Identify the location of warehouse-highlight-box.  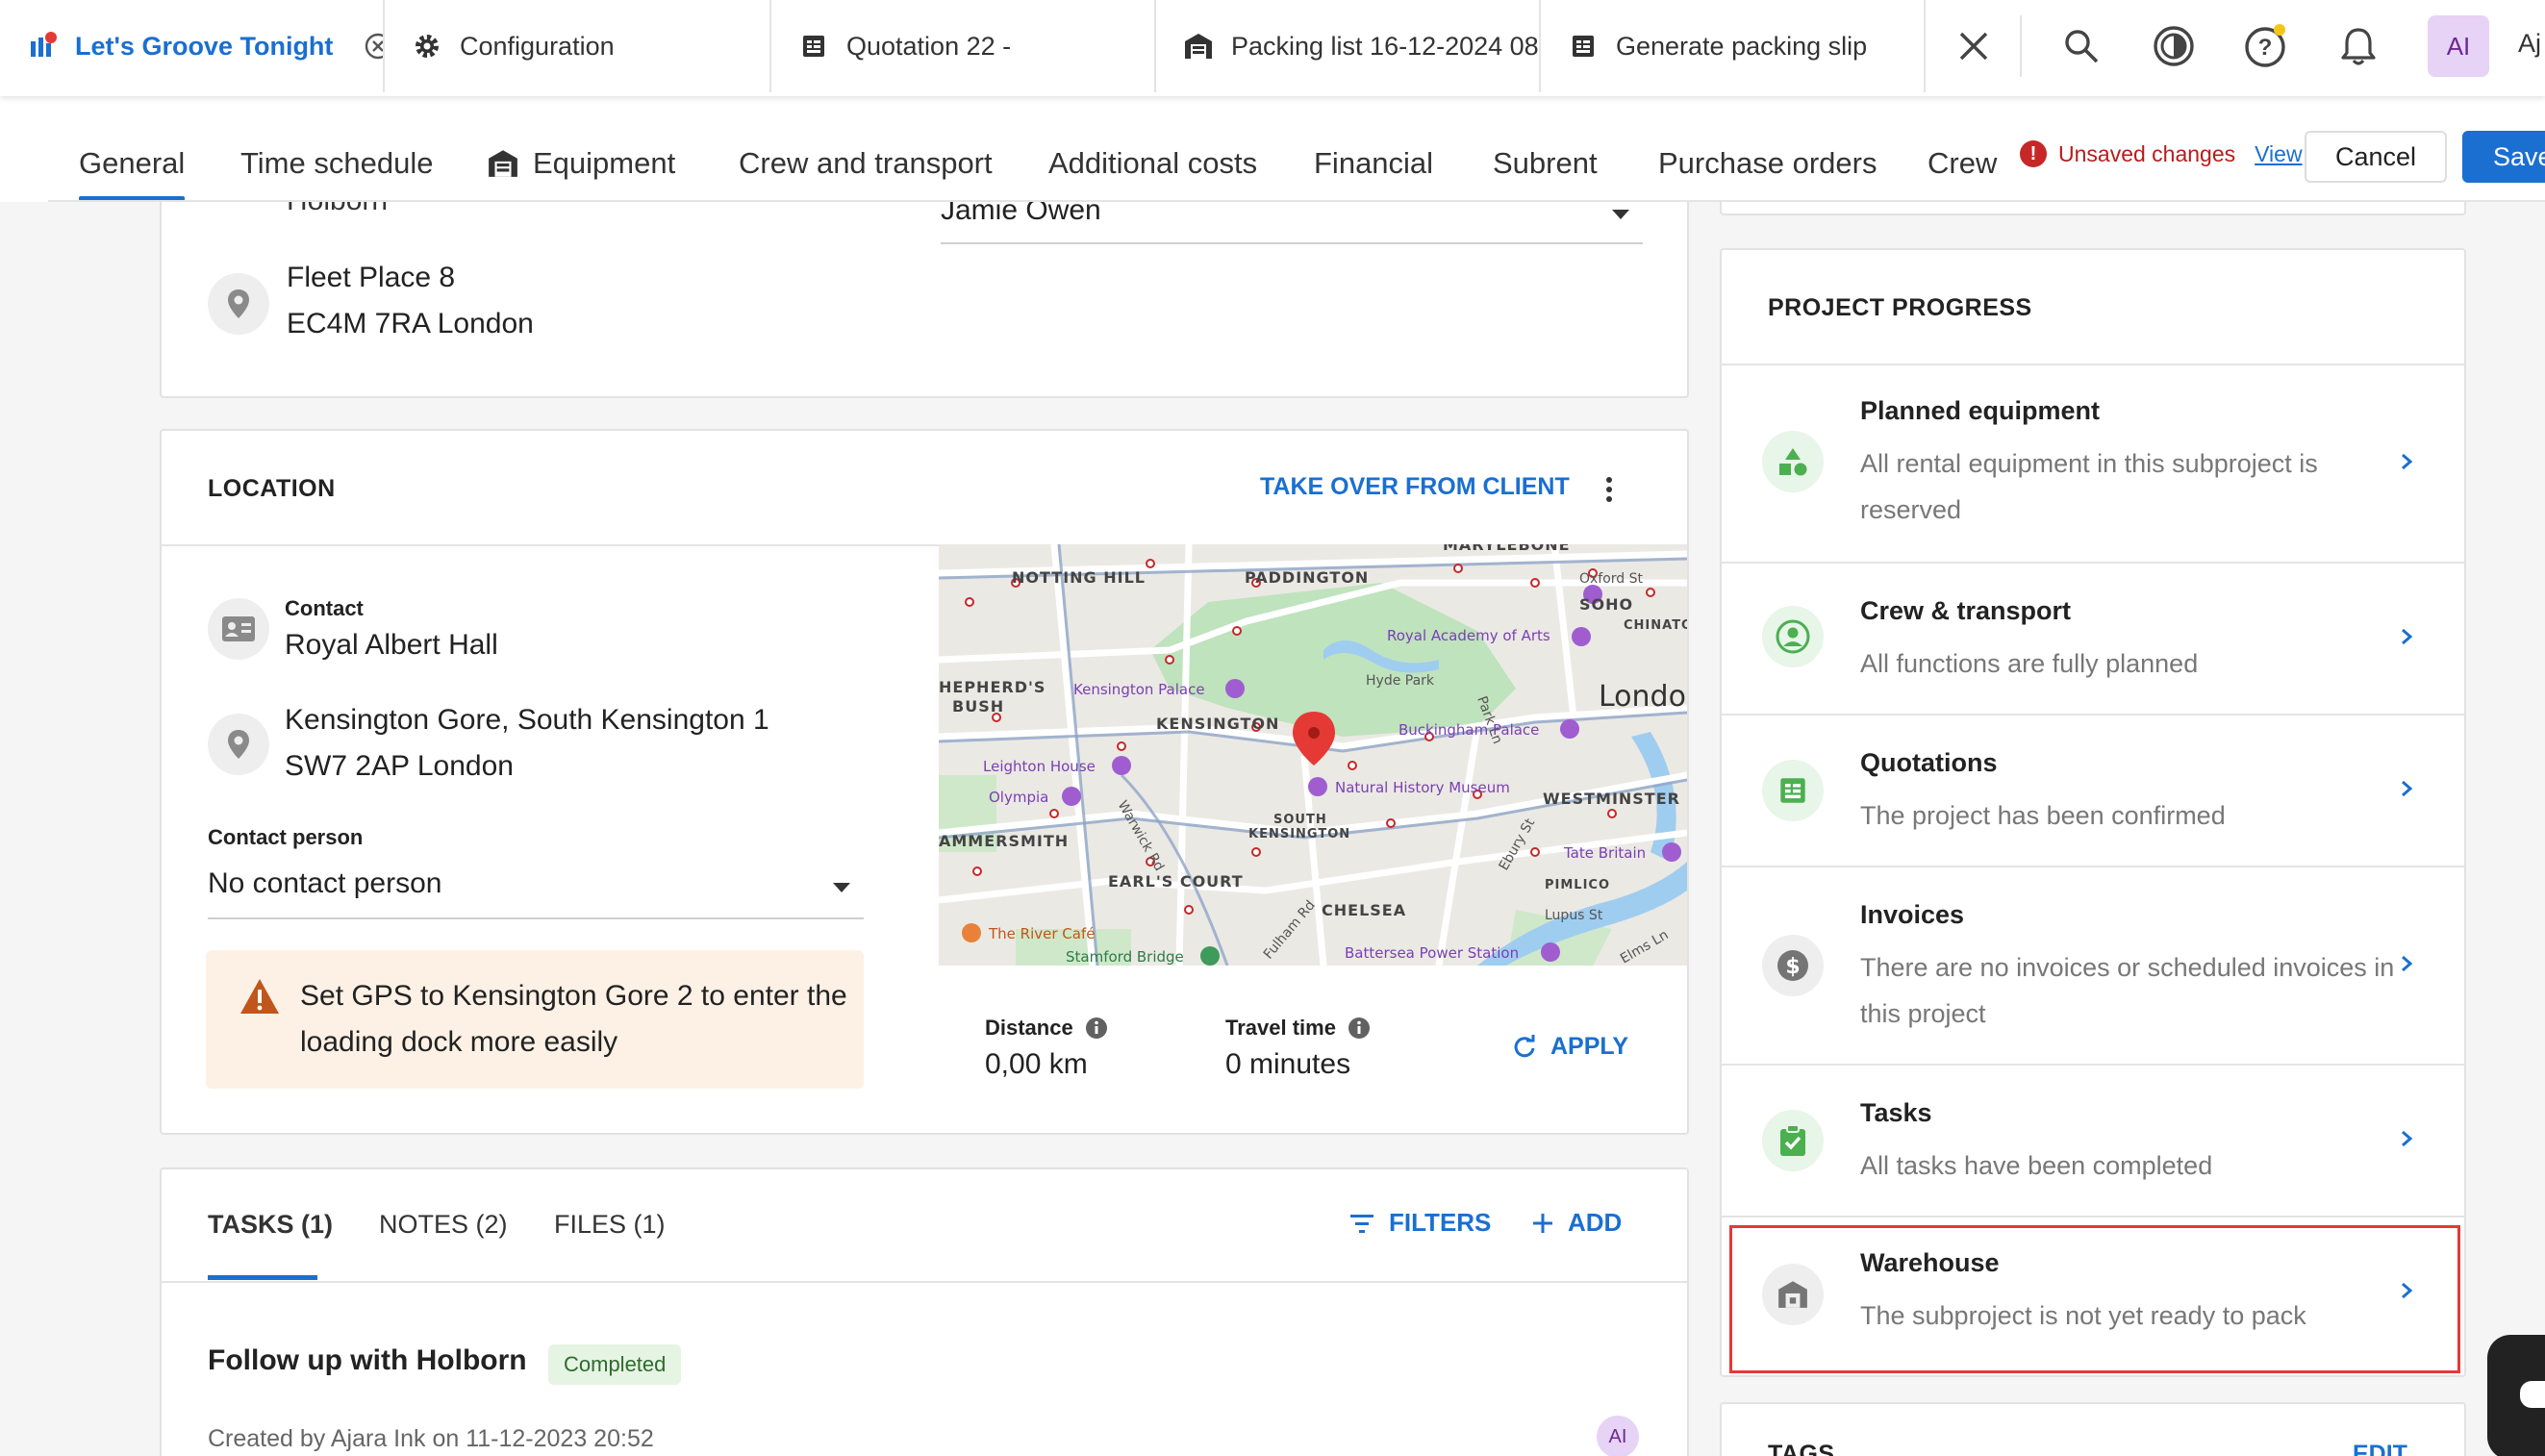
(2094, 1299).